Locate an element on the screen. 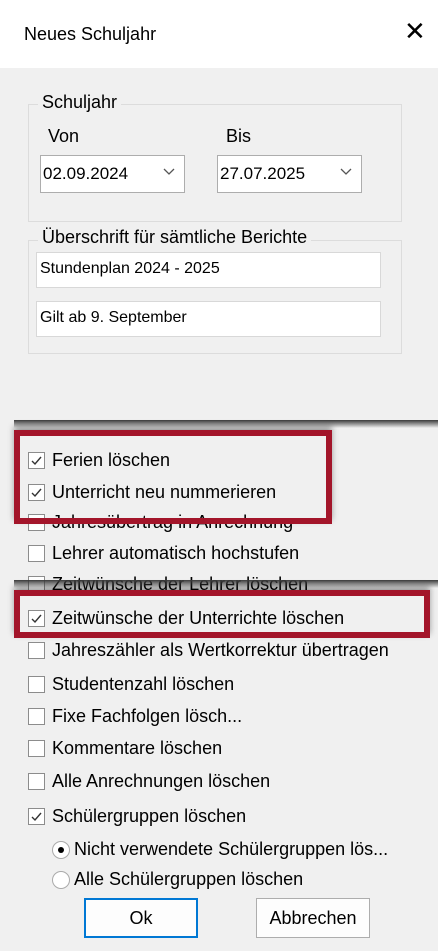  option-label: Jahresübertrag in Anrechnung is located at coordinates (173, 522).